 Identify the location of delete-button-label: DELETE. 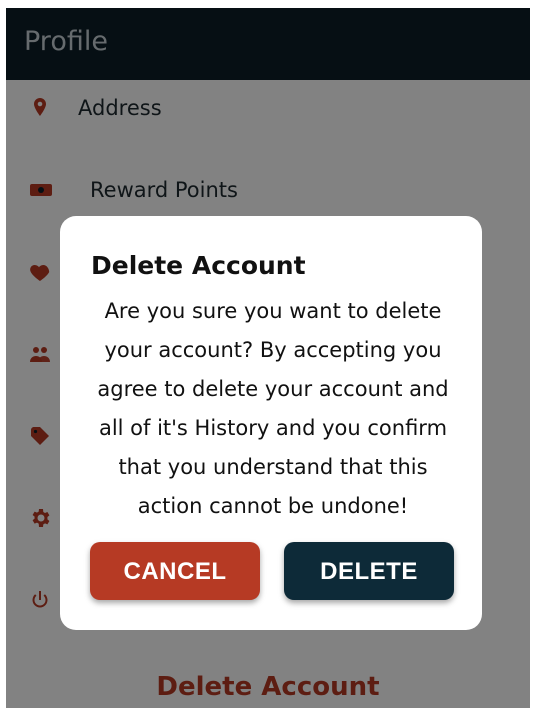
(369, 571).